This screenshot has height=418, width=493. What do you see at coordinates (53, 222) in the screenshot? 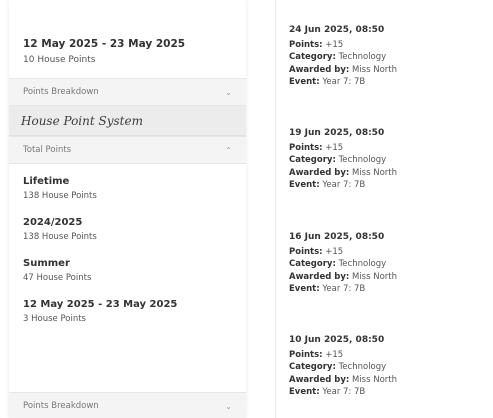
I see `total-title: 2024/2025` at bounding box center [53, 222].